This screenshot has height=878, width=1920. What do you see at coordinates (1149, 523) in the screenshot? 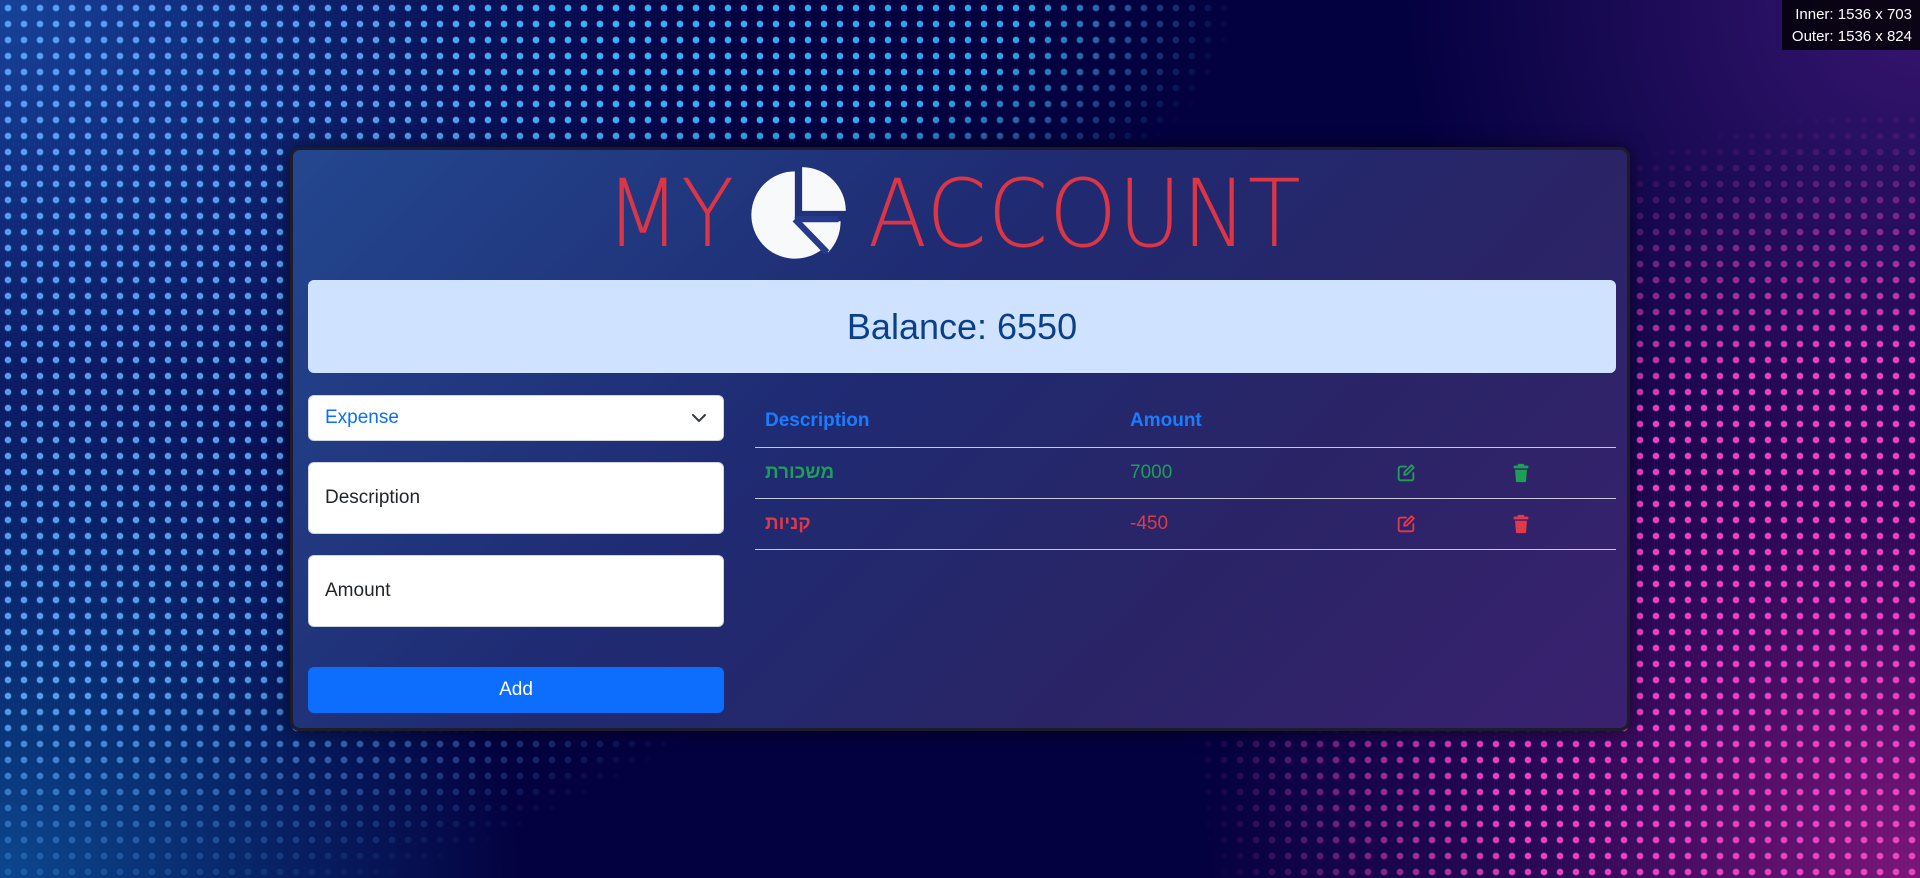
I see `row-amount: -450` at bounding box center [1149, 523].